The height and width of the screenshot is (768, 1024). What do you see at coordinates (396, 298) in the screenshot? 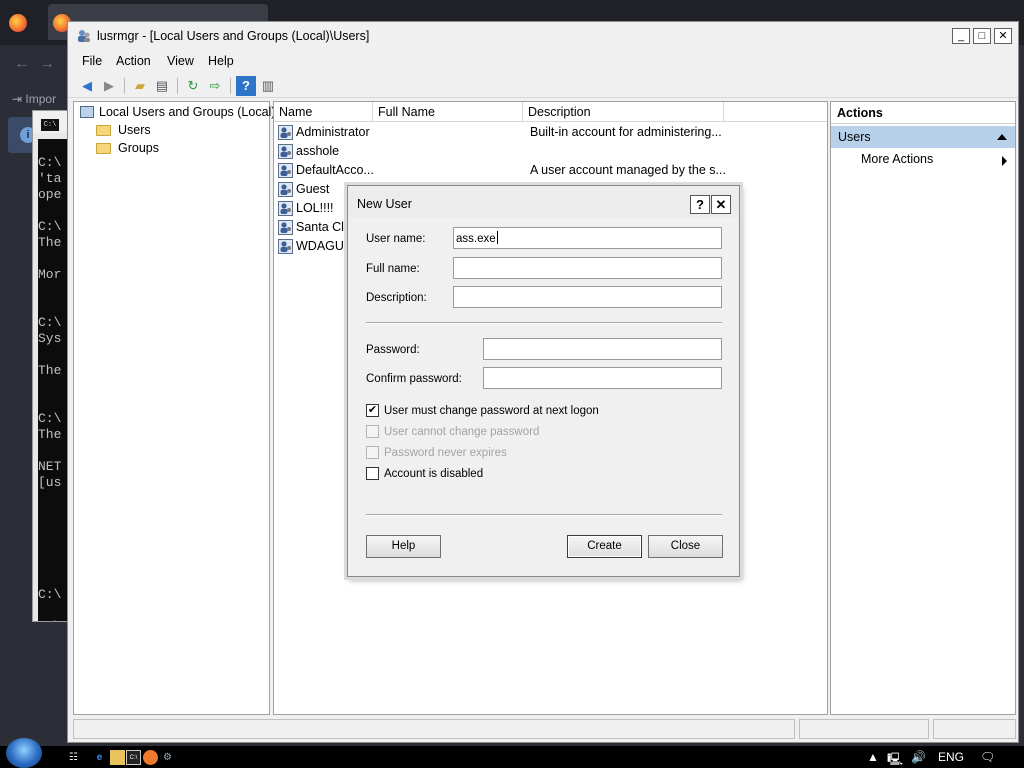
I see `description-label: Description:` at bounding box center [396, 298].